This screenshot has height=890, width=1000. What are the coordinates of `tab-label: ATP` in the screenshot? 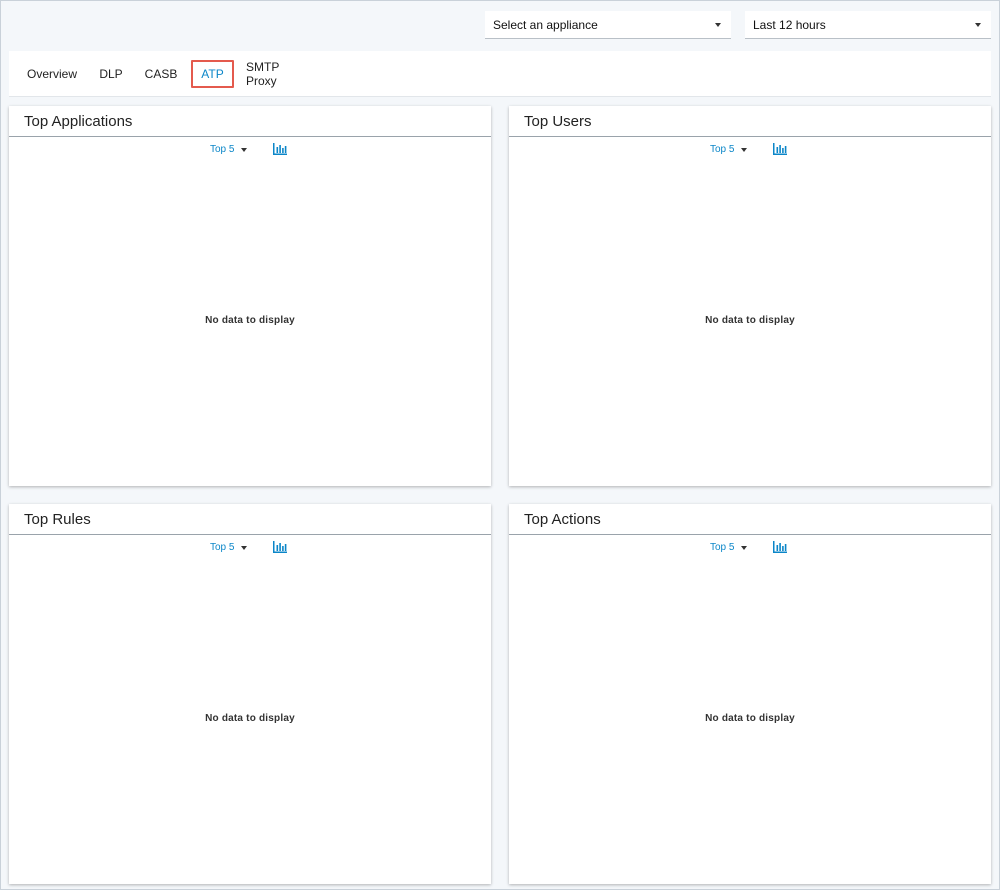 It's located at (212, 74).